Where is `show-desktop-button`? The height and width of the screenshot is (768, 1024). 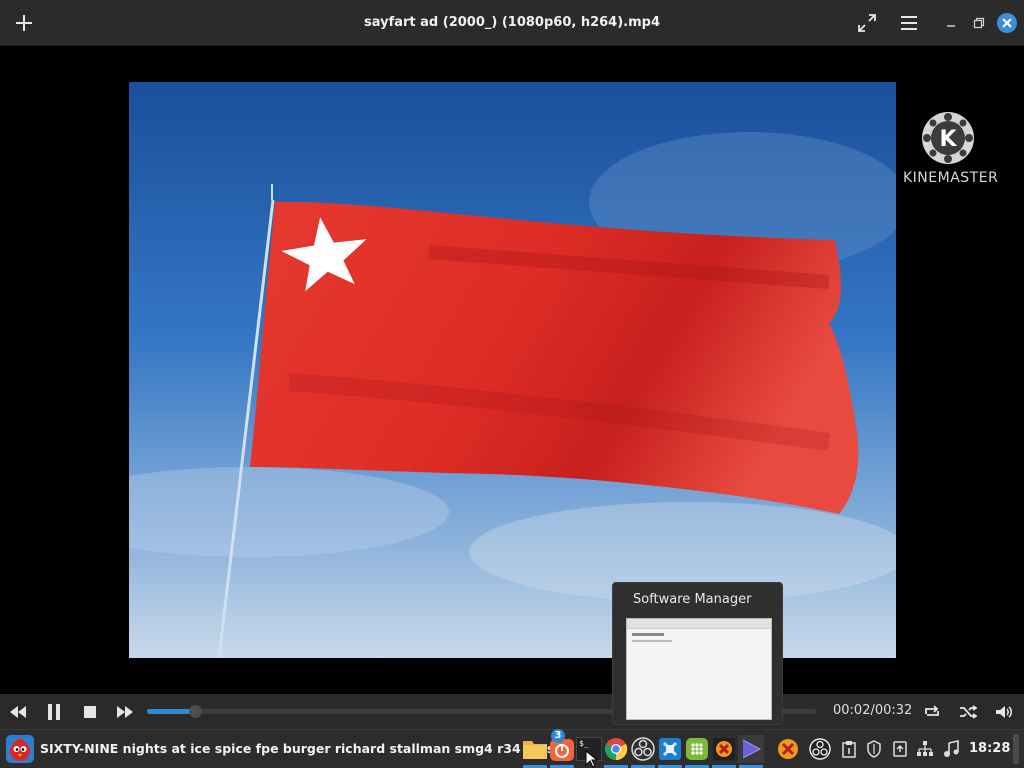
show-desktop-button is located at coordinates (1016, 749).